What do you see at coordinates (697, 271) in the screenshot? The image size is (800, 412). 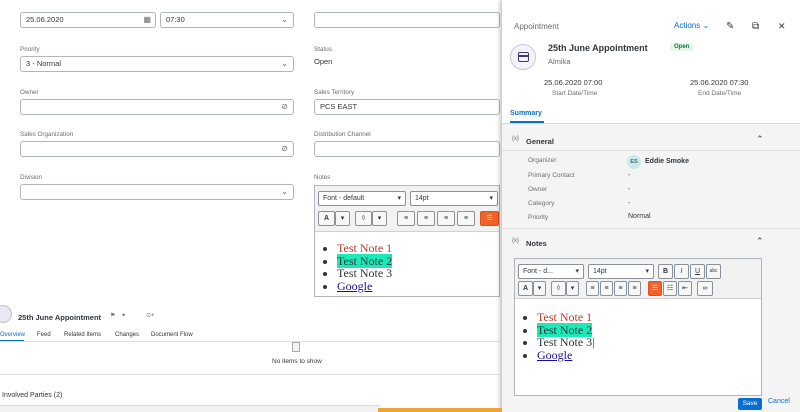 I see `underline-button: U` at bounding box center [697, 271].